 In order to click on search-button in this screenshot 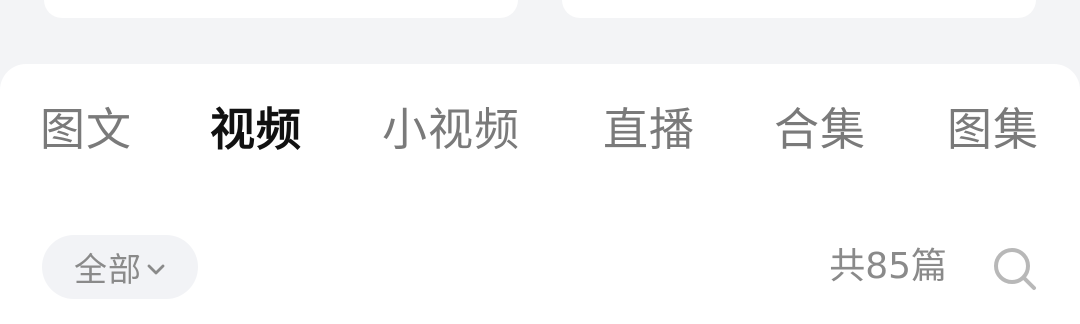, I will do `click(1015, 269)`.